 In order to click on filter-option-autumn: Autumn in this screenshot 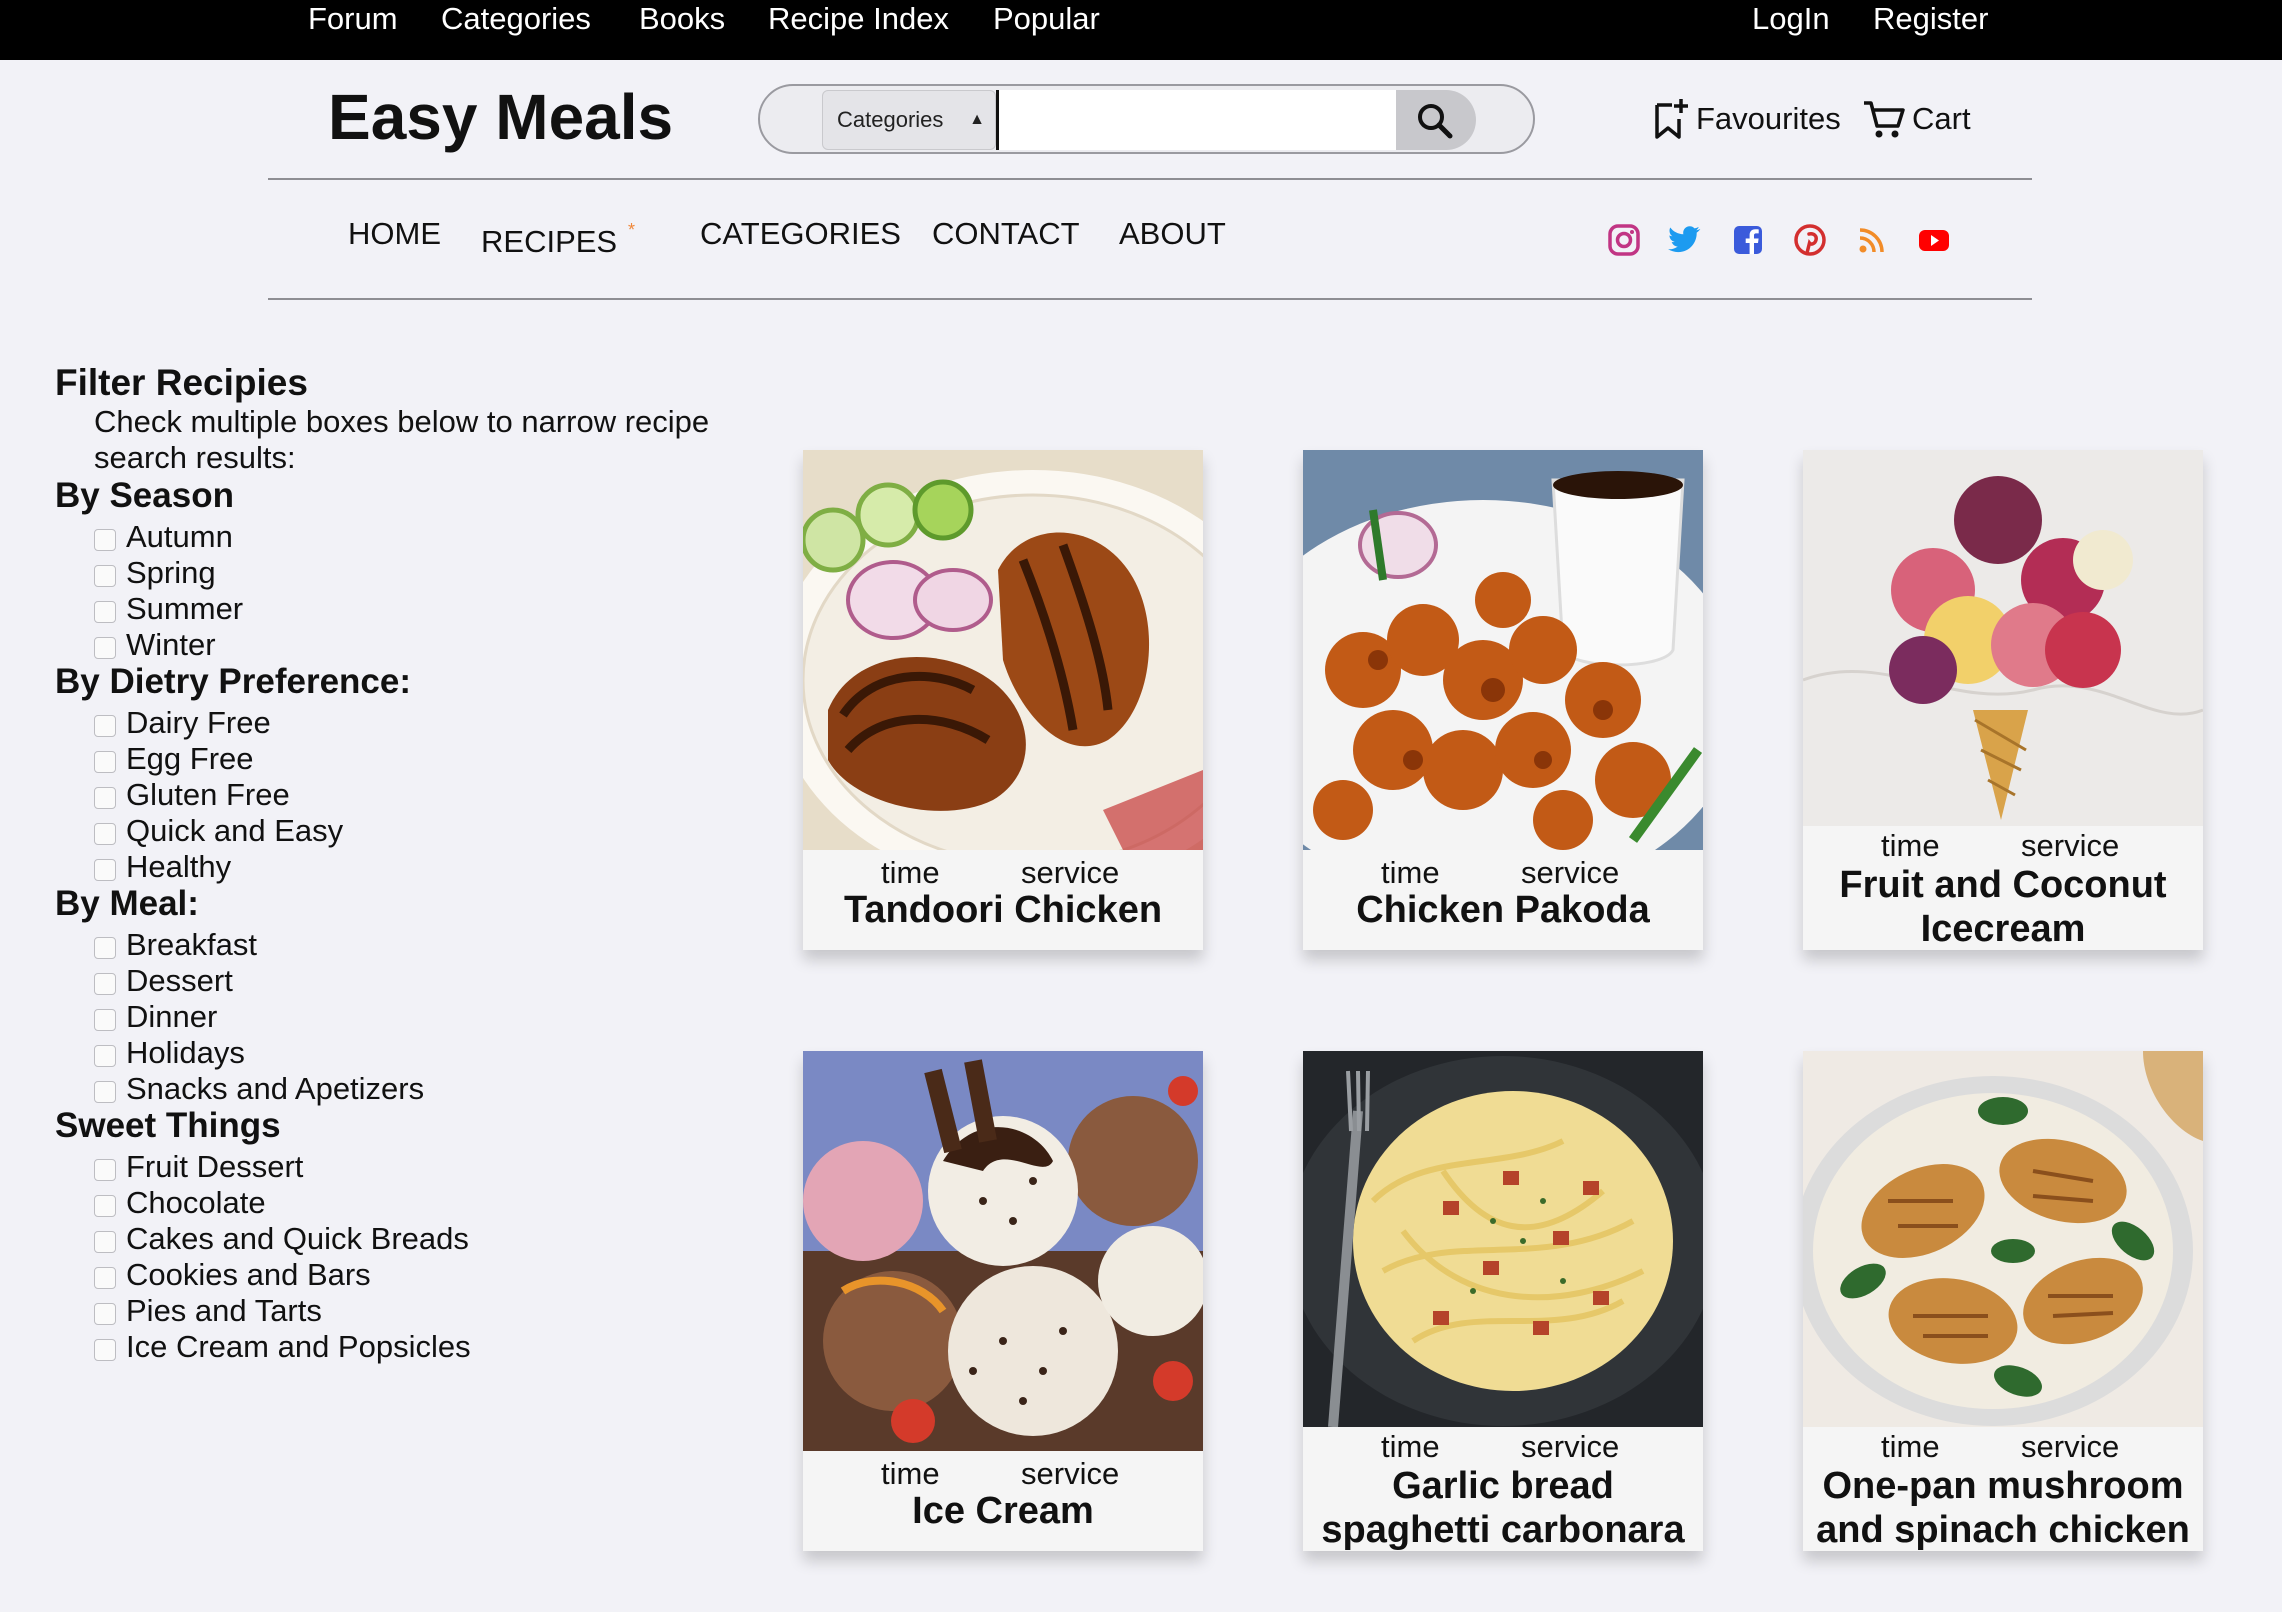, I will do `click(163, 537)`.